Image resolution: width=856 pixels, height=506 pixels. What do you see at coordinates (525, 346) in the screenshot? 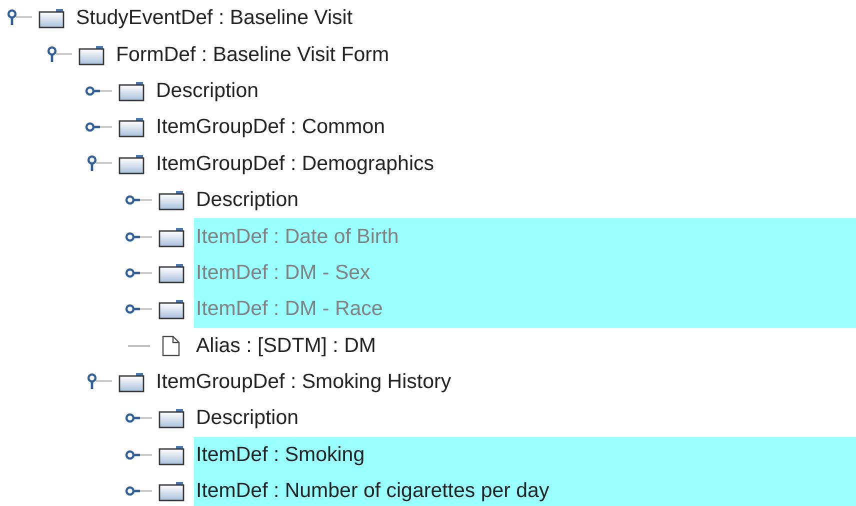
I see `tree-node-label: Alias : [SDTM] : DM` at bounding box center [525, 346].